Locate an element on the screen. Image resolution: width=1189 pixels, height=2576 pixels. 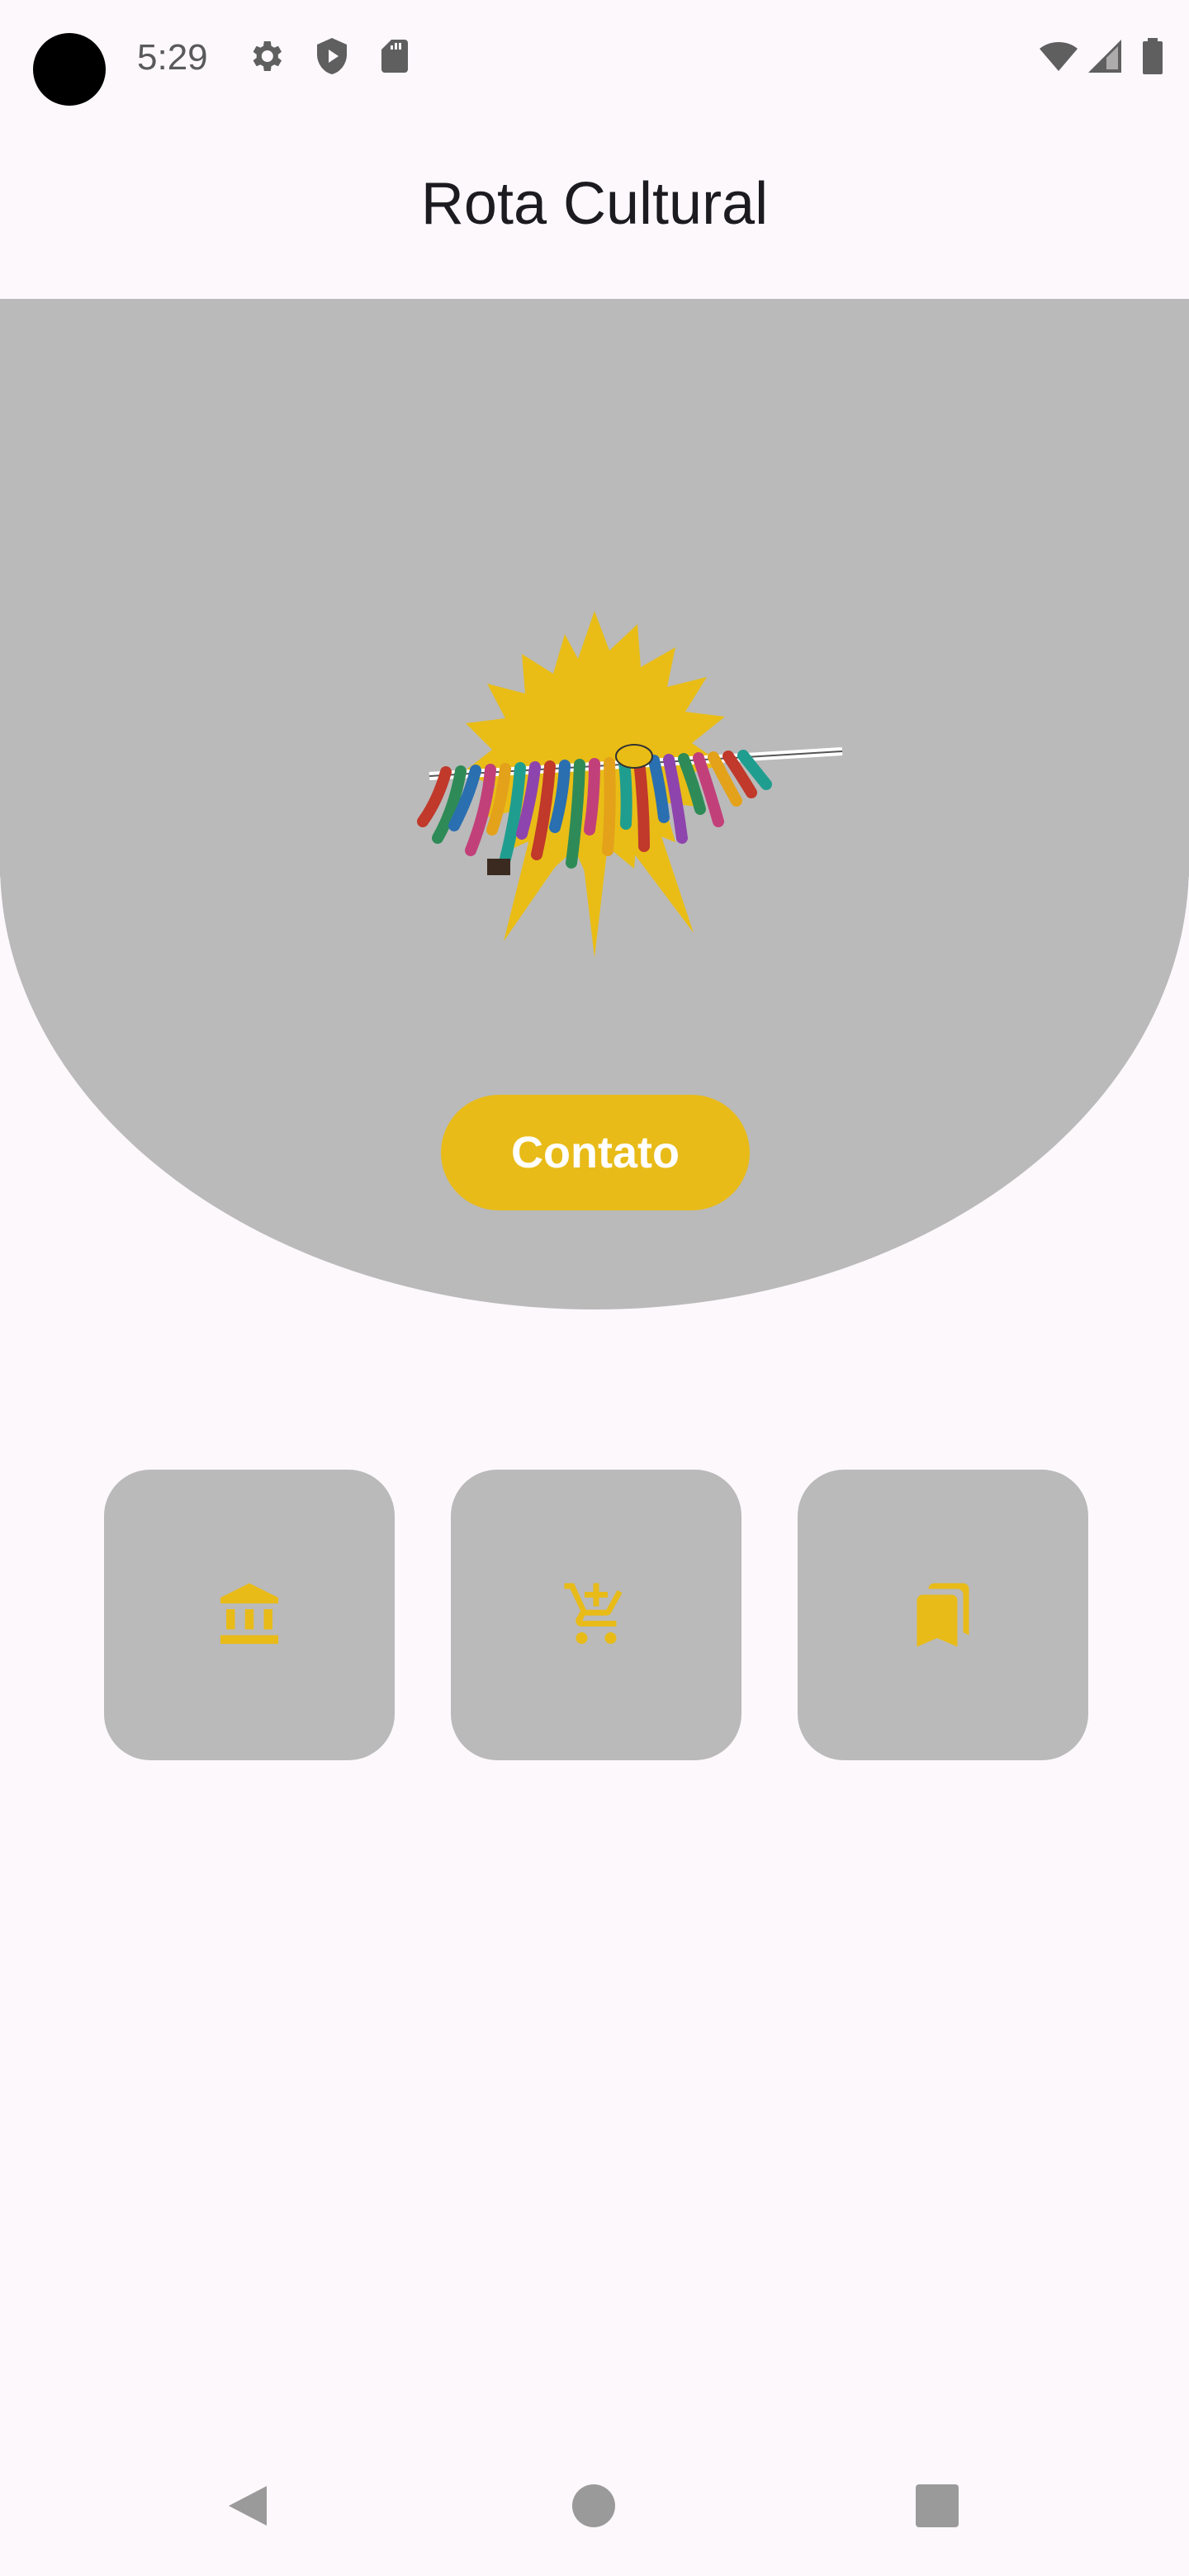
add-shopping-cart-icon is located at coordinates (596, 1615).